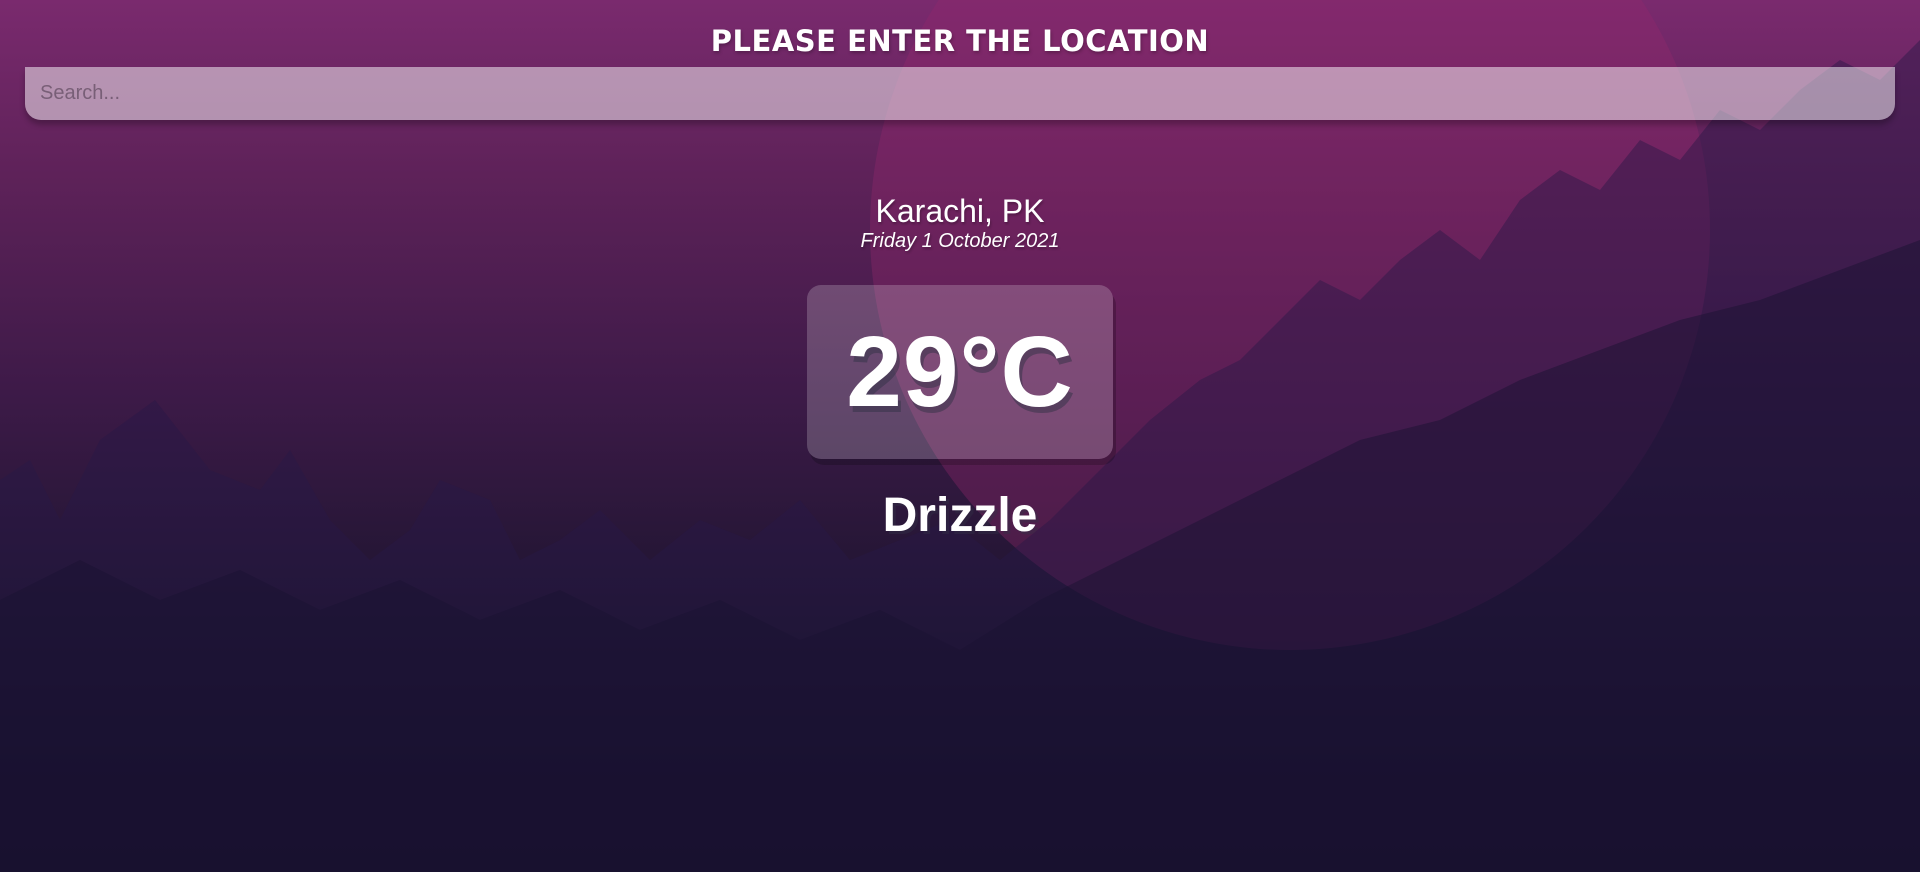 This screenshot has width=1920, height=872. I want to click on weather-condition: Drizzle, so click(960, 515).